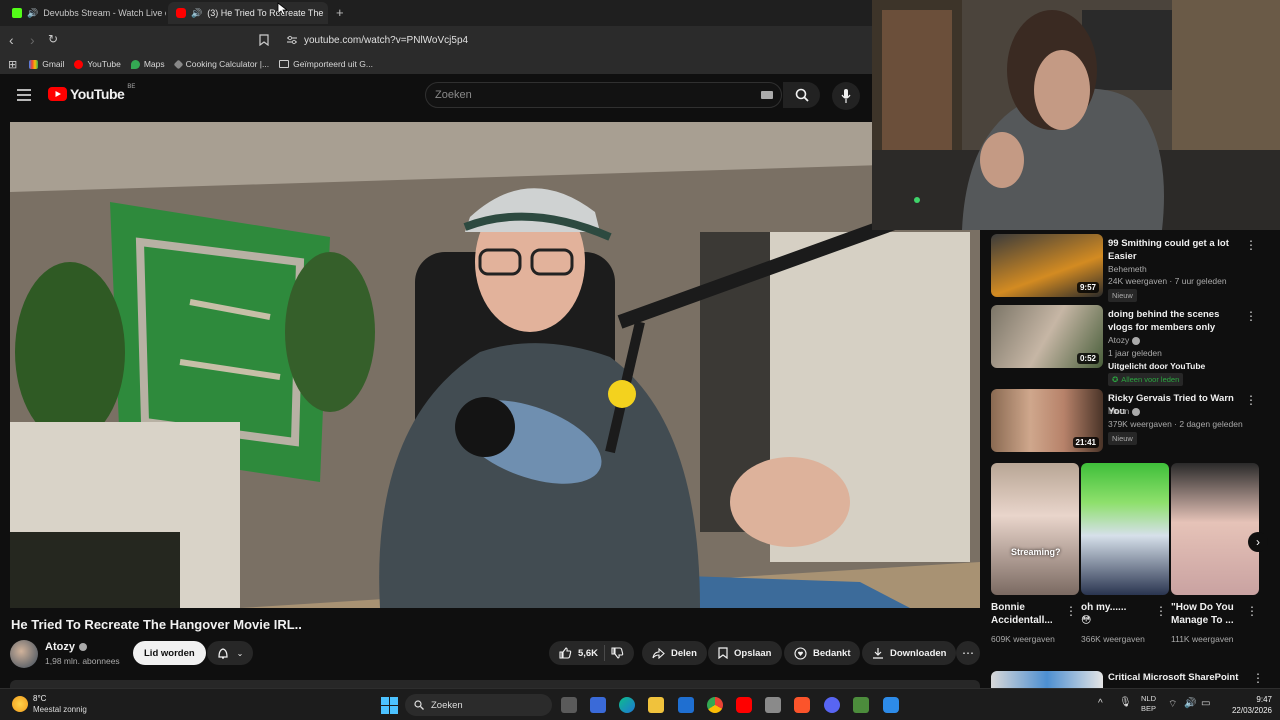  Describe the element at coordinates (85, 13) in the screenshot. I see `browser-tab-devubbs: 🔊 Devubbs Stream - Watch Live on` at that location.